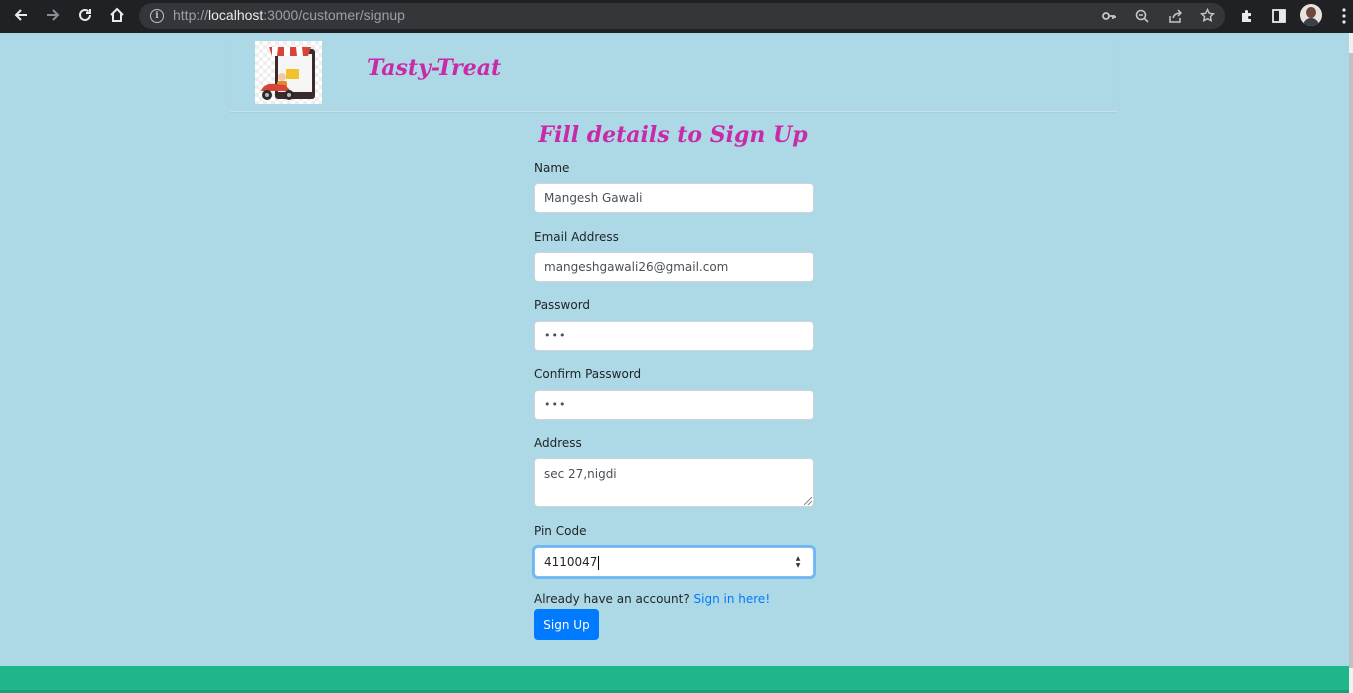 This screenshot has width=1353, height=693. Describe the element at coordinates (674, 482) in the screenshot. I see `address-textarea: sec 27,nigdi` at that location.